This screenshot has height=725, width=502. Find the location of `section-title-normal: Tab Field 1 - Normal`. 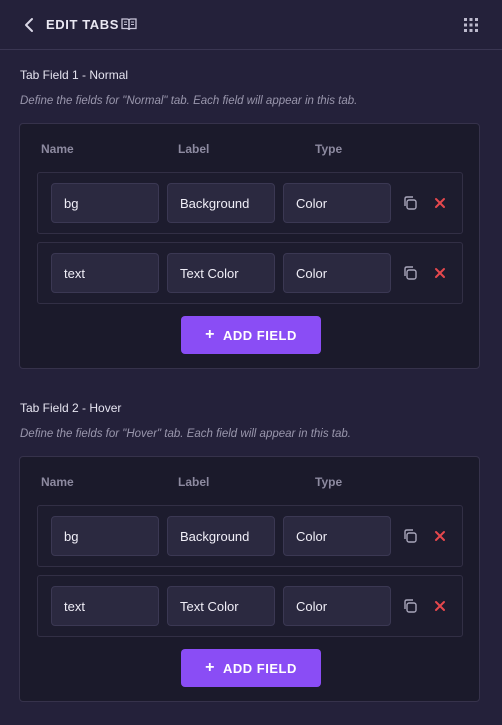

section-title-normal: Tab Field 1 - Normal is located at coordinates (74, 75).